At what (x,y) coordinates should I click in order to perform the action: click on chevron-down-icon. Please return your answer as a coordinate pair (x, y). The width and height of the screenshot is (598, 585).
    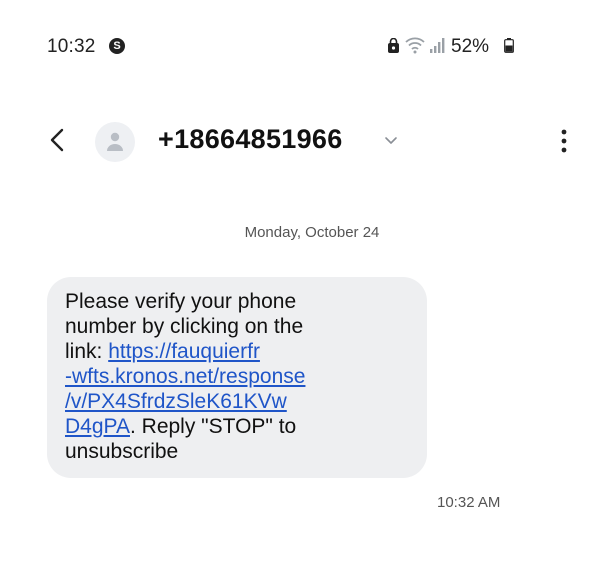
    Looking at the image, I should click on (391, 141).